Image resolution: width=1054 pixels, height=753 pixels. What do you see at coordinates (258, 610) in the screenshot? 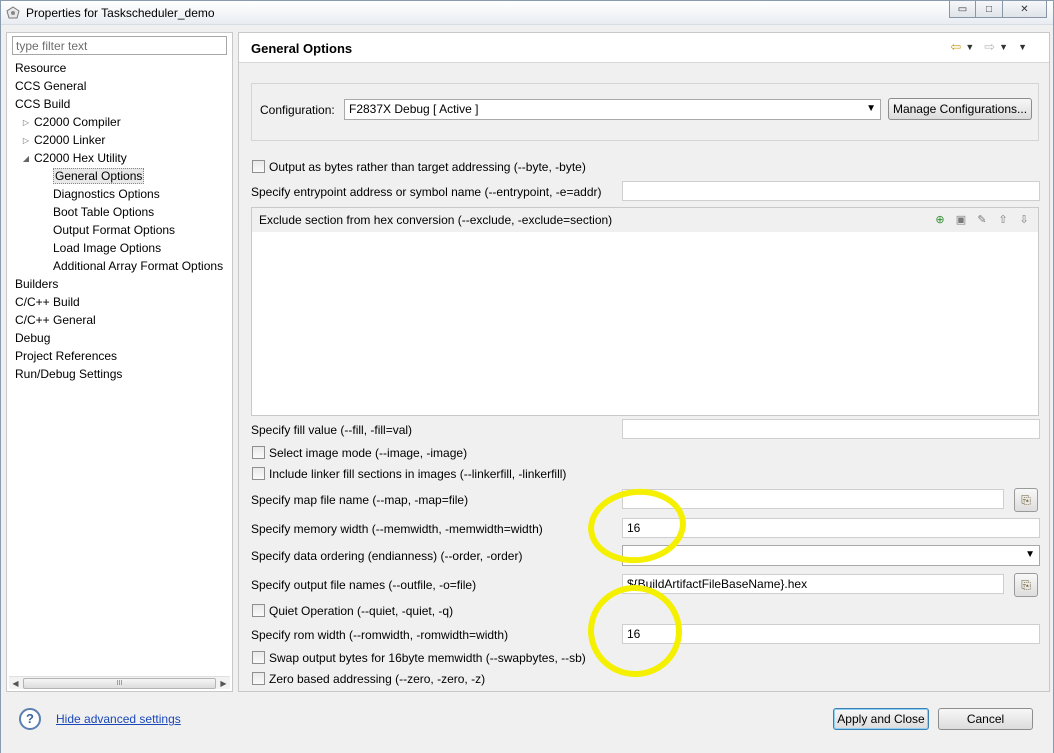
I see `quiet-checkbox` at bounding box center [258, 610].